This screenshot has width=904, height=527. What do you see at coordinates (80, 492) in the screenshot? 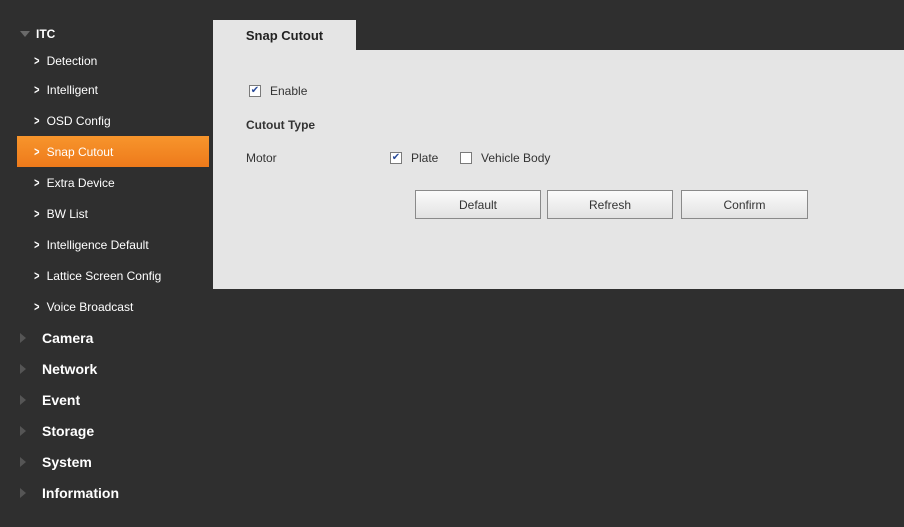
I see `sidebar-section-label: Information` at bounding box center [80, 492].